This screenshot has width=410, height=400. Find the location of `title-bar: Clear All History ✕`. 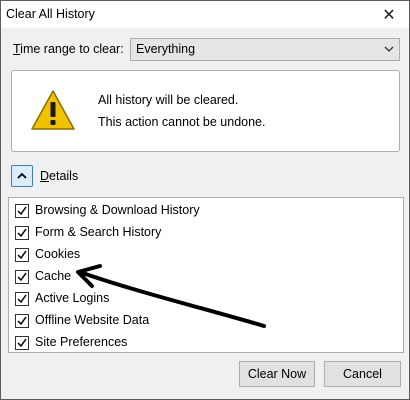

title-bar: Clear All History ✕ is located at coordinates (205, 14).